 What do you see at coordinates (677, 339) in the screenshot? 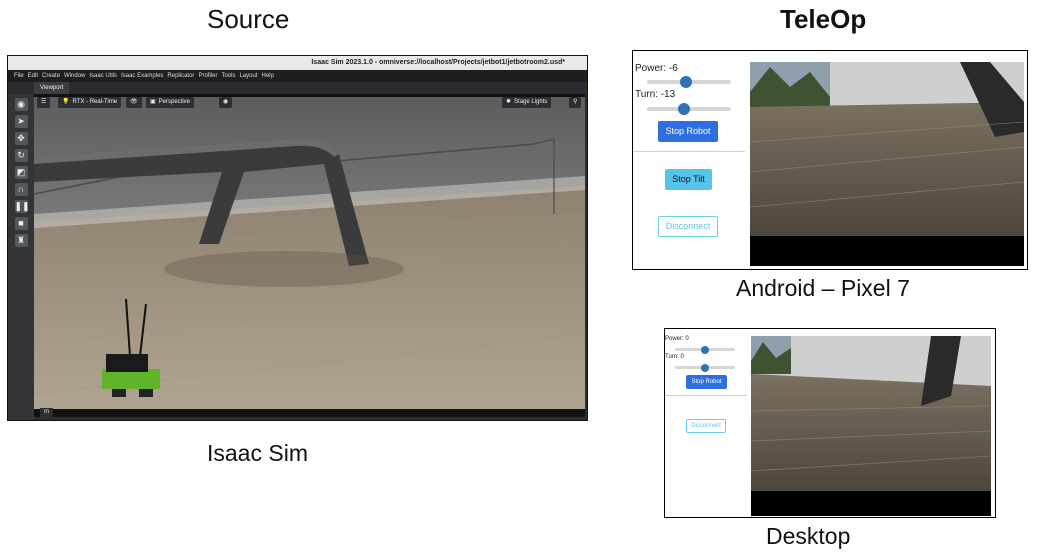
I see `power-label: Power: 0` at bounding box center [677, 339].